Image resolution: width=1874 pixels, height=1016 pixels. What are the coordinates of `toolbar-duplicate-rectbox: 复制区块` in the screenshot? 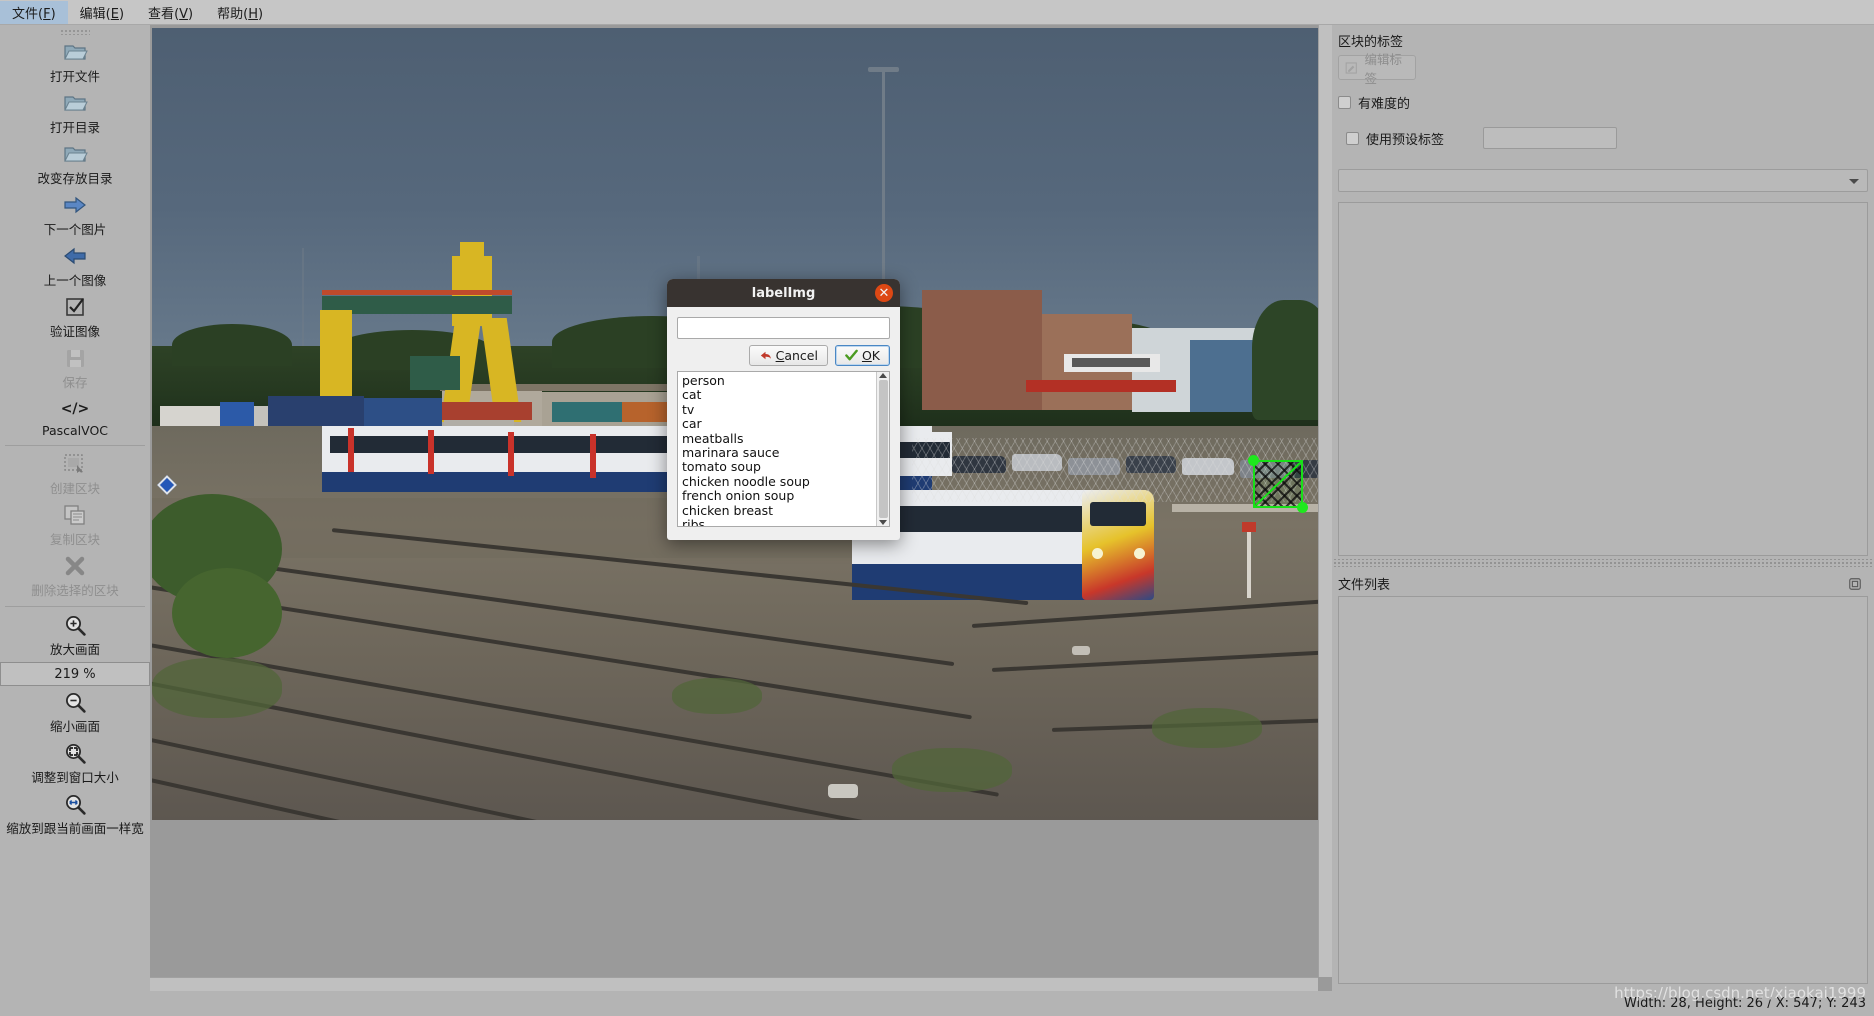 It's located at (75, 525).